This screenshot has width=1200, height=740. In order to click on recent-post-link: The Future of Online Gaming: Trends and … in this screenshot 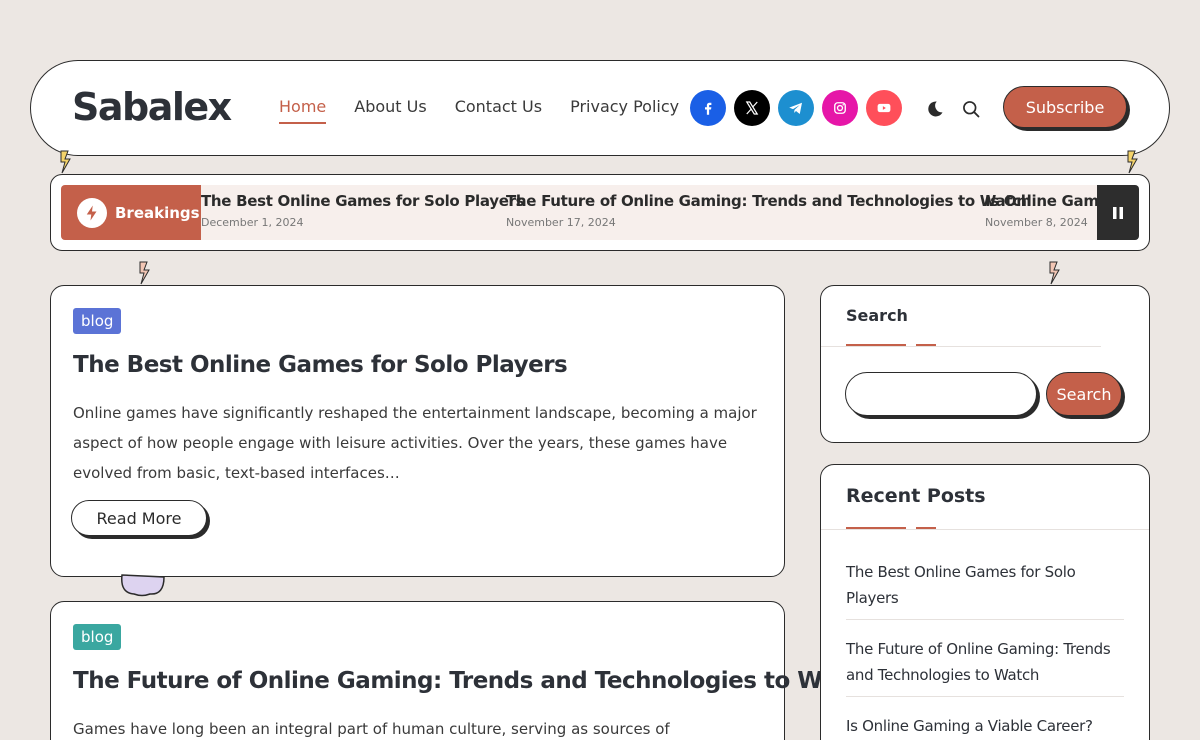, I will do `click(986, 662)`.